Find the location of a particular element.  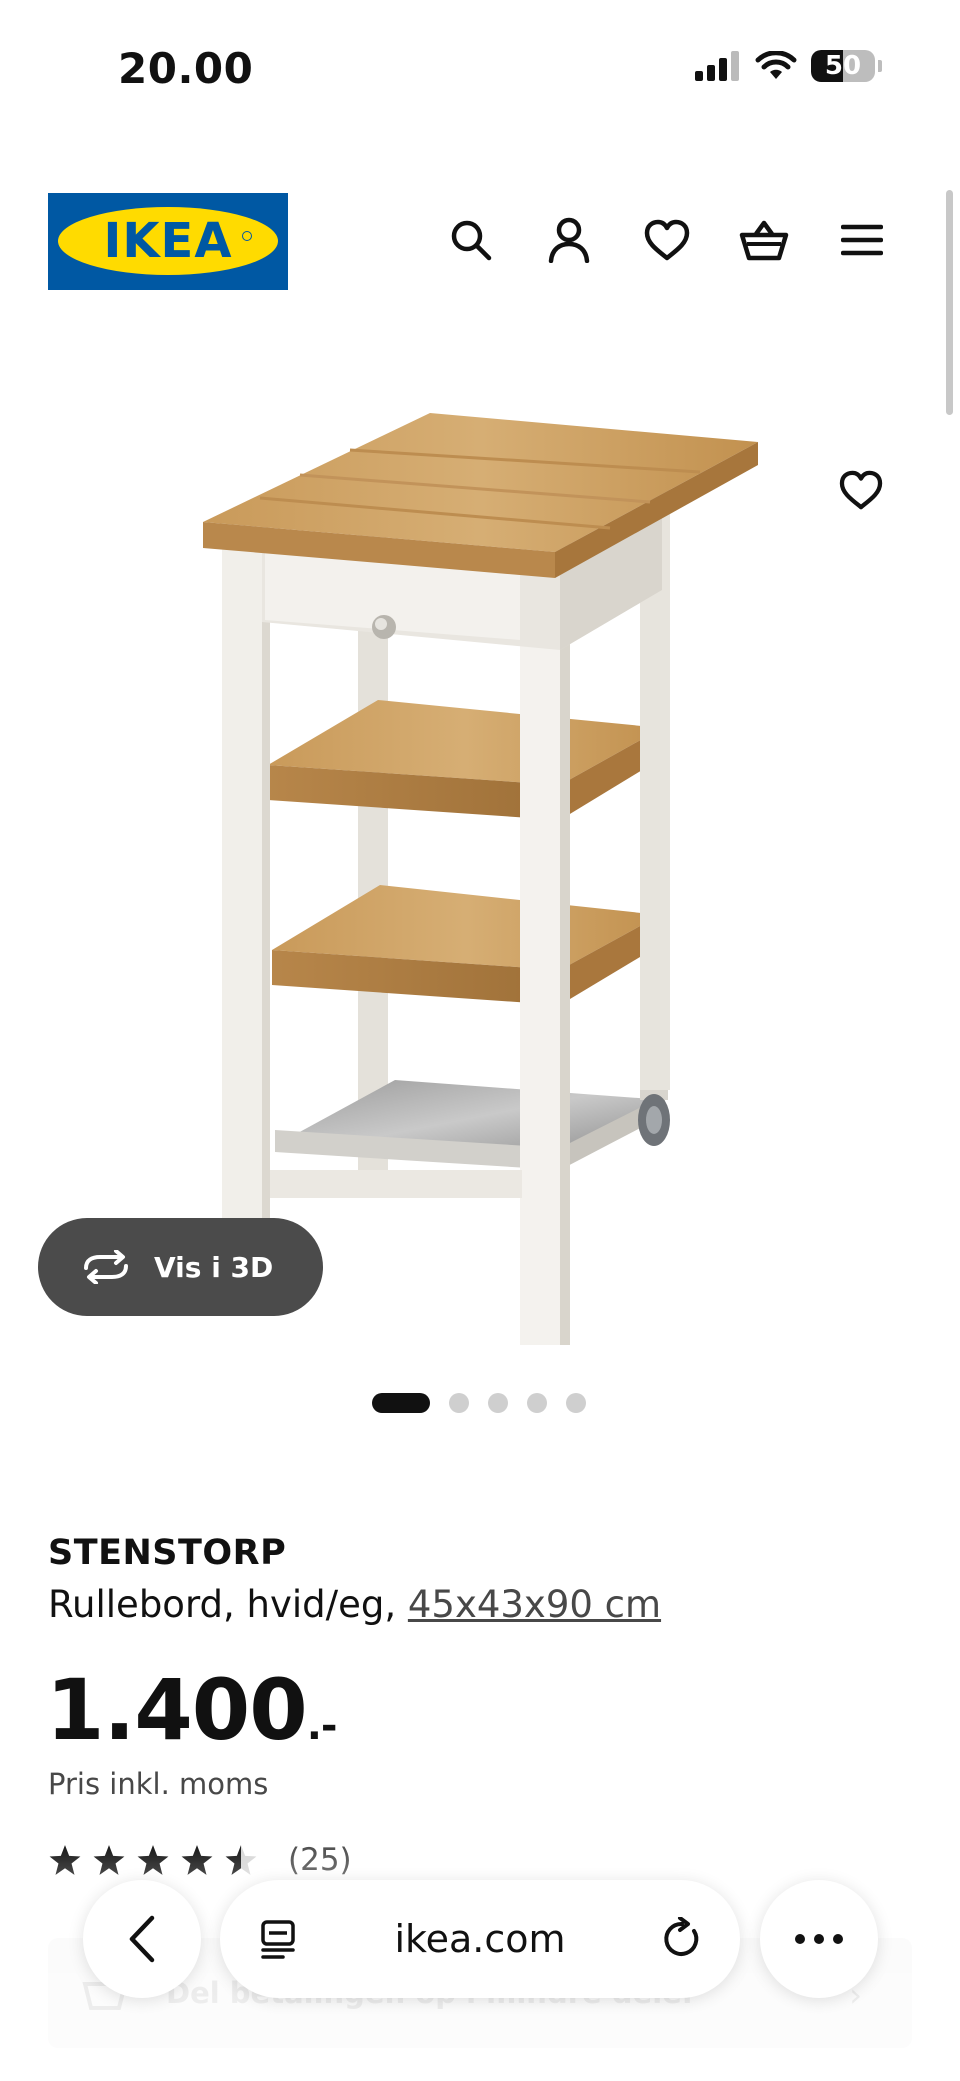

reload-icon is located at coordinates (682, 1939).